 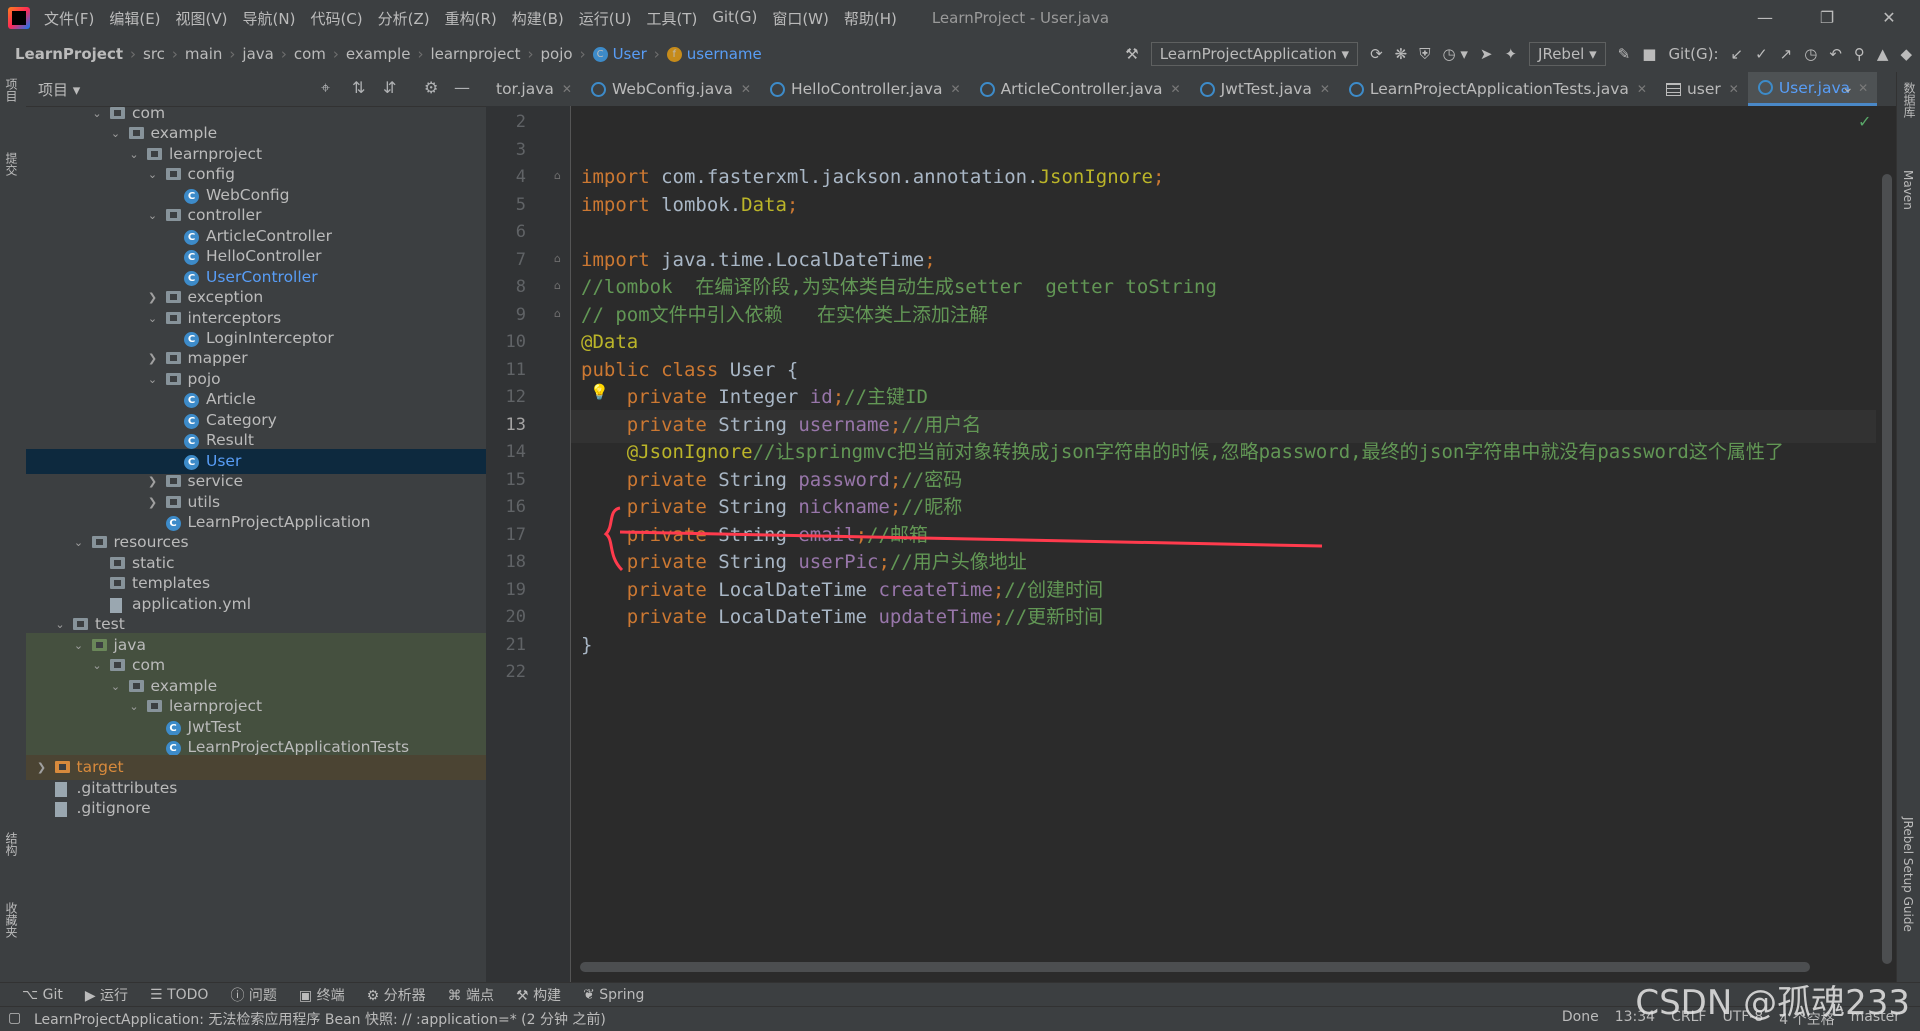 I want to click on bottom-tool-1: ▶ 运行, so click(x=106, y=995).